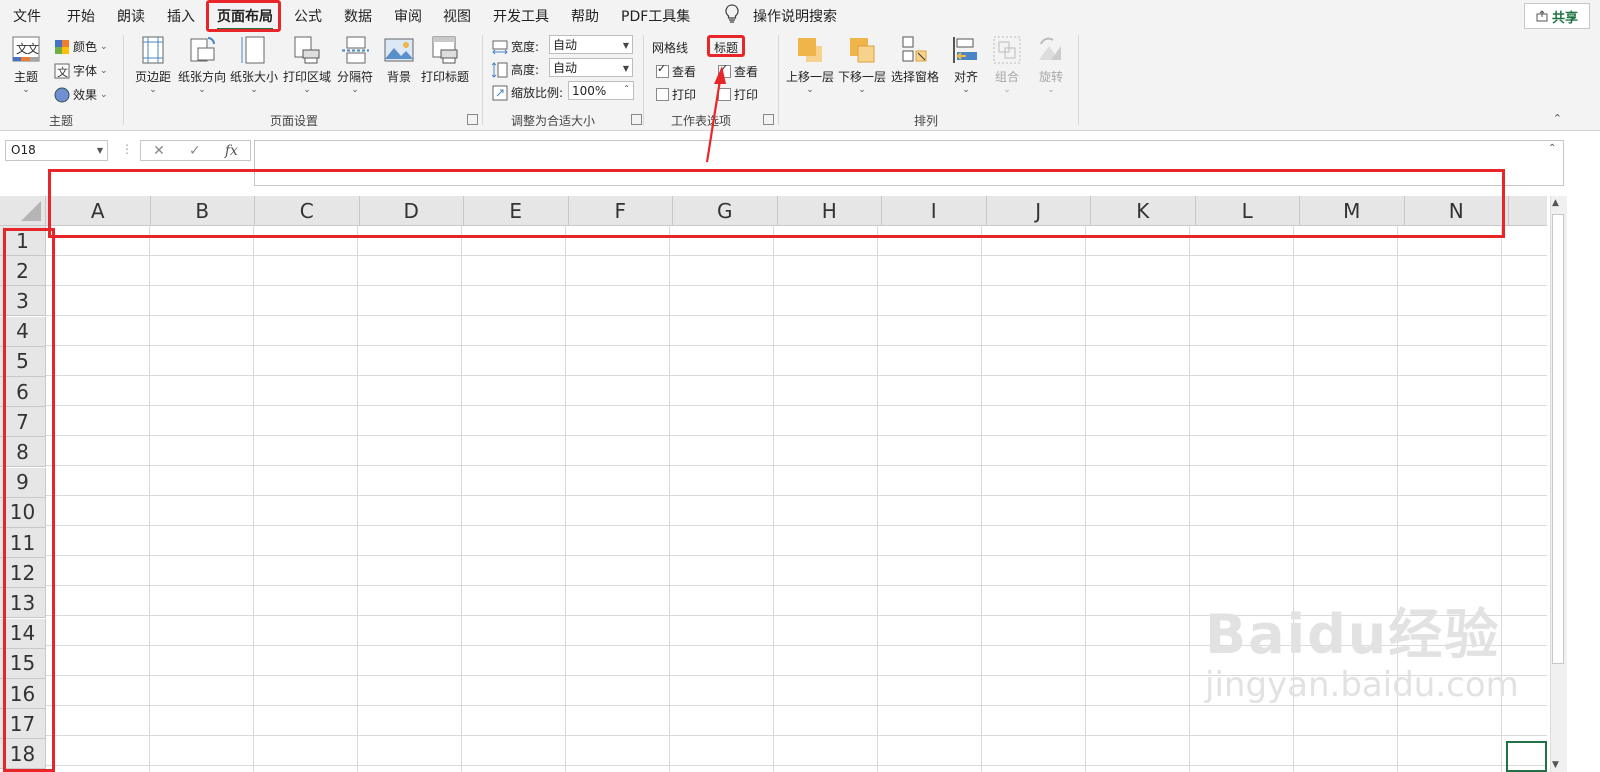 This screenshot has width=1600, height=772. I want to click on column-header-e: E, so click(516, 211).